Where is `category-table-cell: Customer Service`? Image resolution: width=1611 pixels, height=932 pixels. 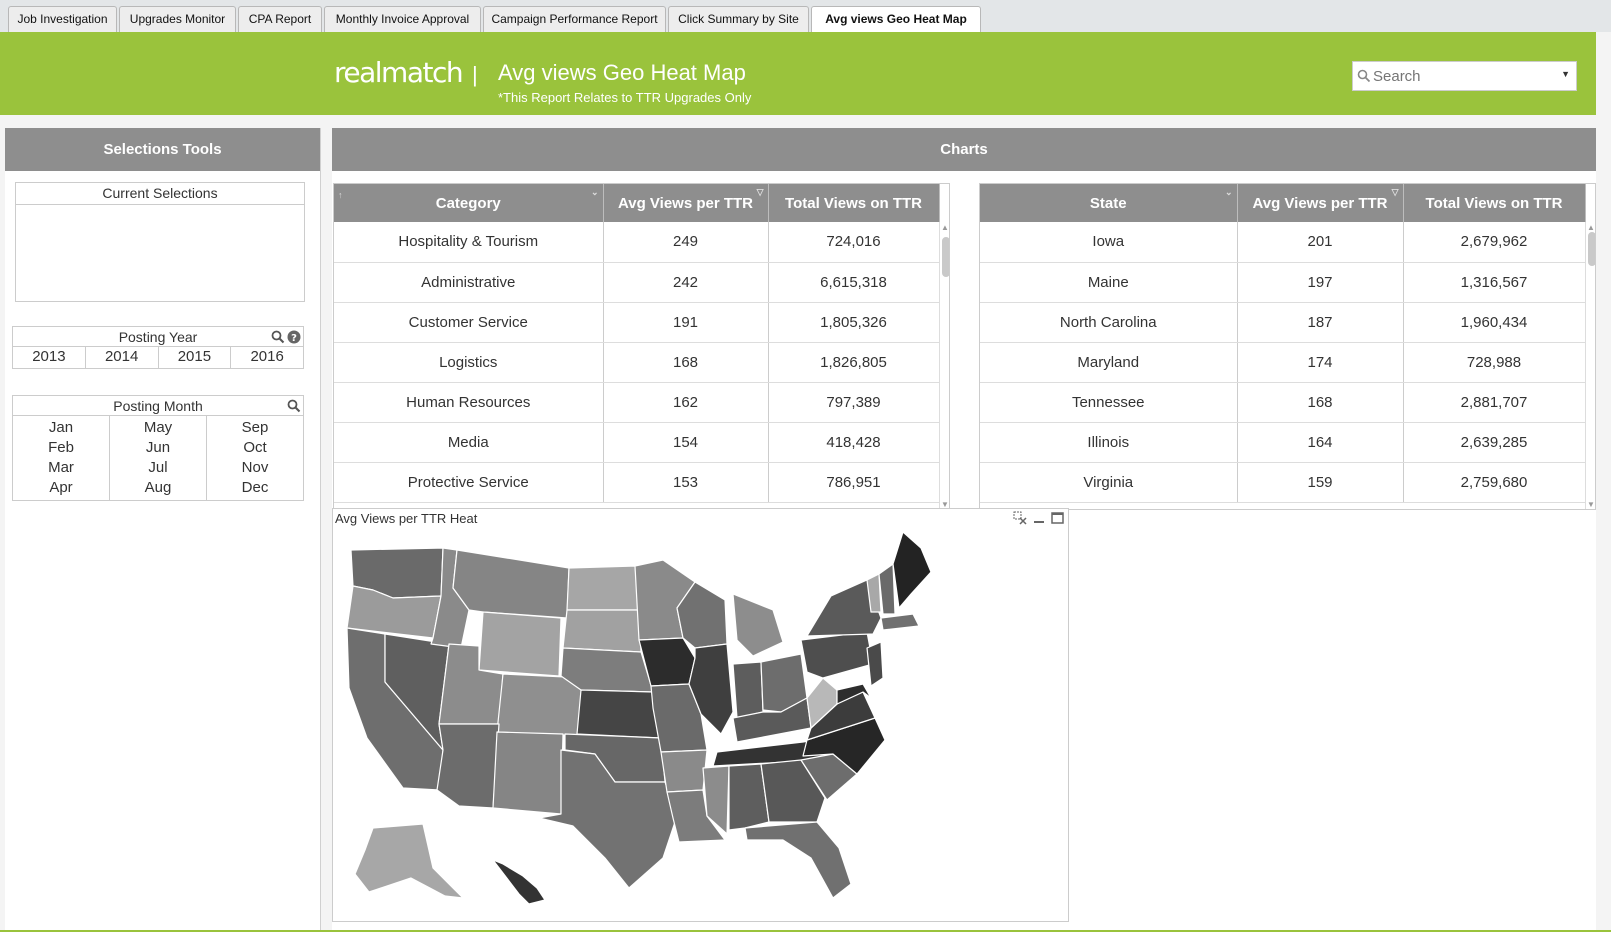 category-table-cell: Customer Service is located at coordinates (469, 322).